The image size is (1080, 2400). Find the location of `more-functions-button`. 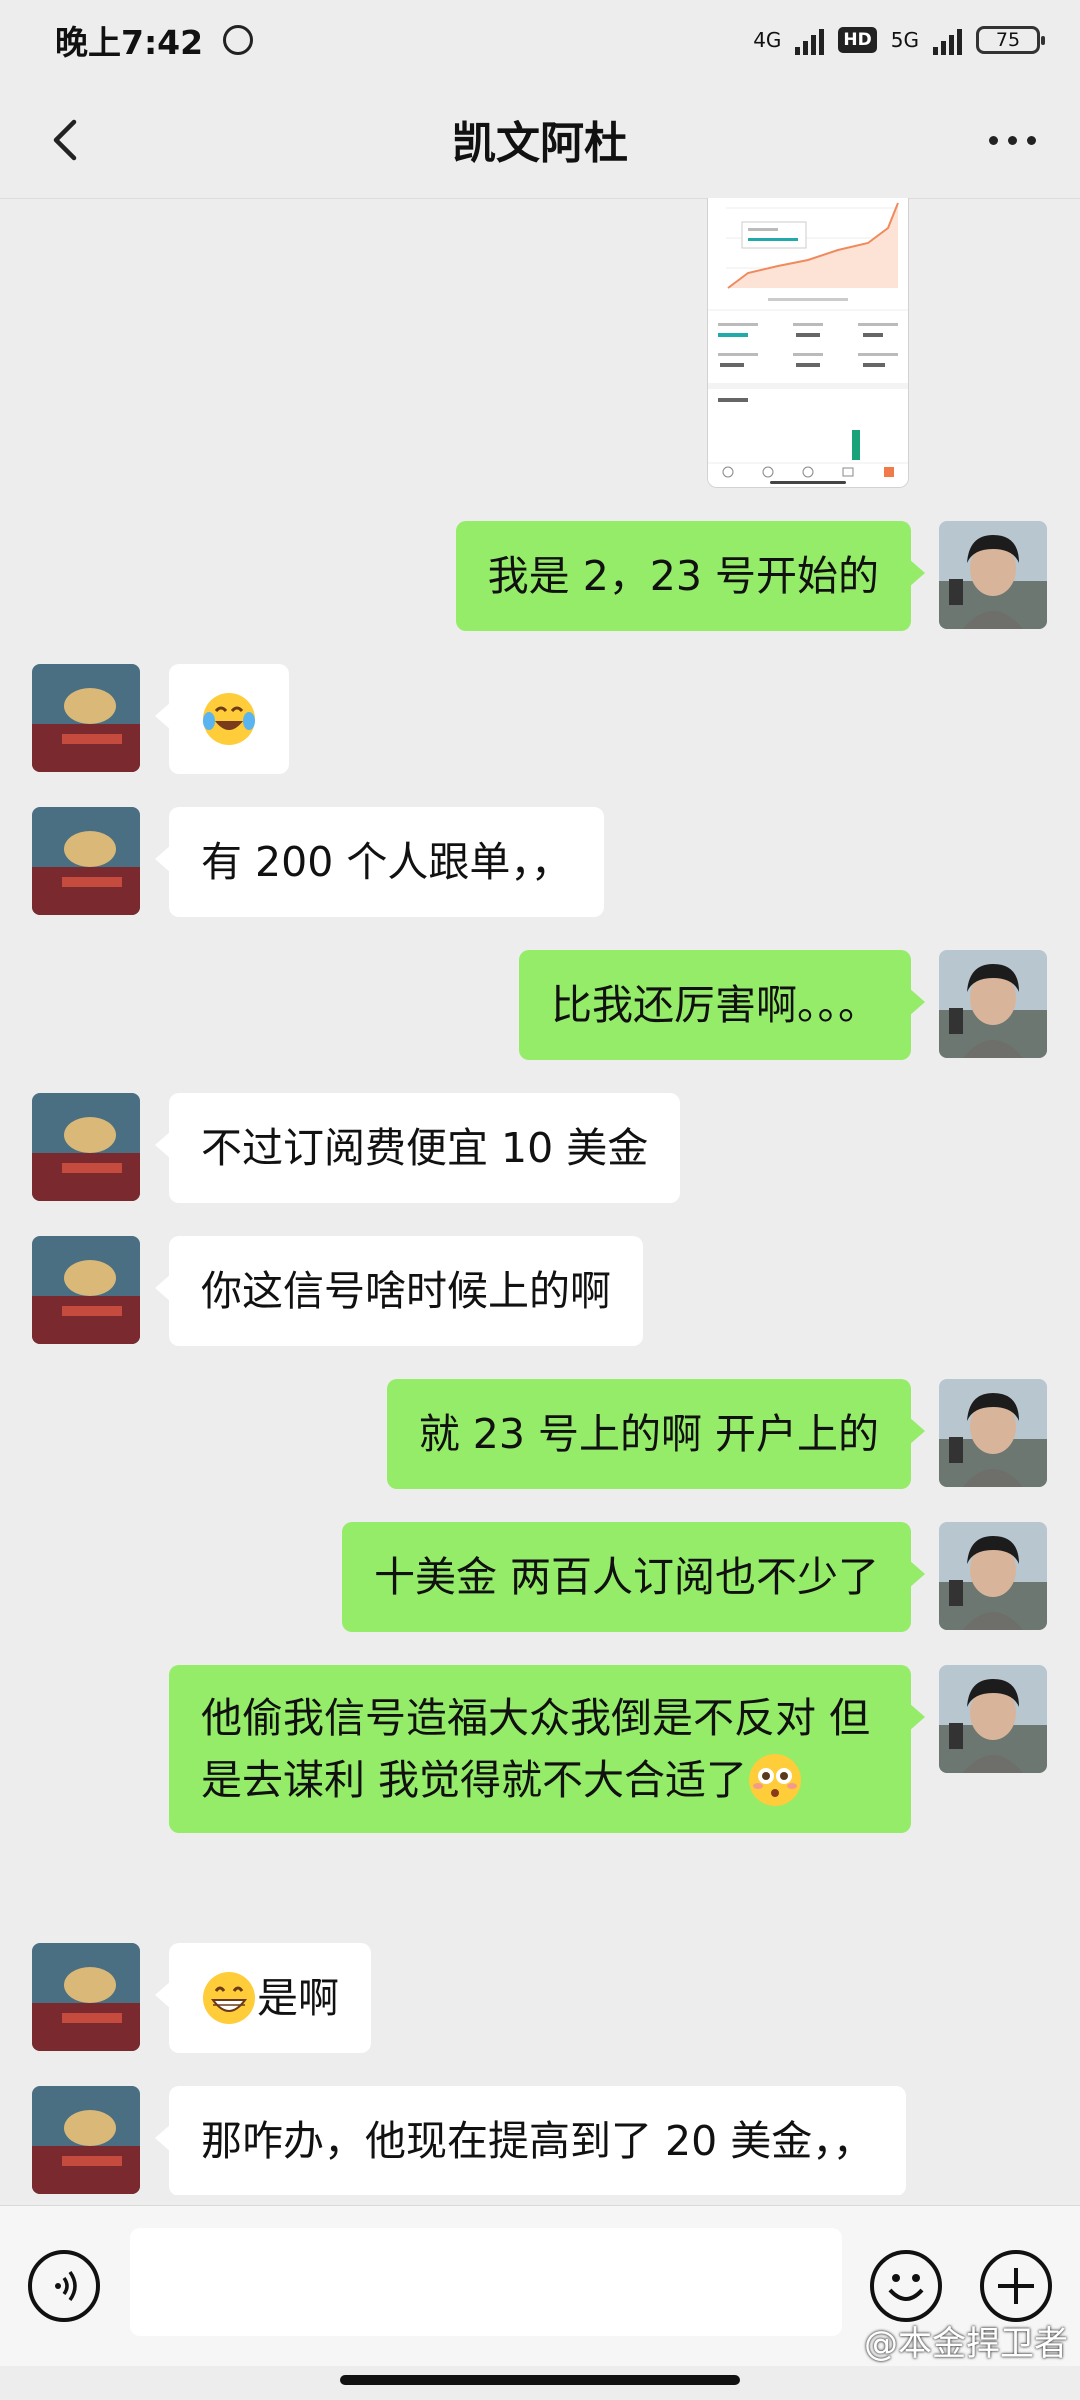

more-functions-button is located at coordinates (1016, 2286).